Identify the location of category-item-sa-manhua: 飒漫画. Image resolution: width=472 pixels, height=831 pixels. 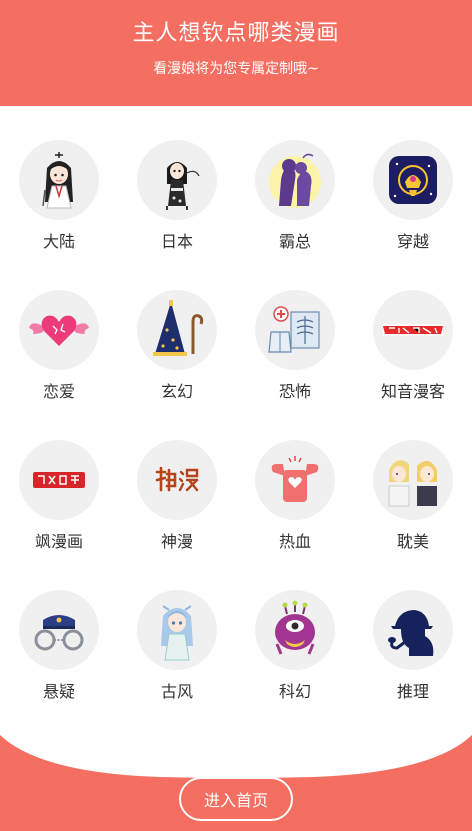
(59, 515).